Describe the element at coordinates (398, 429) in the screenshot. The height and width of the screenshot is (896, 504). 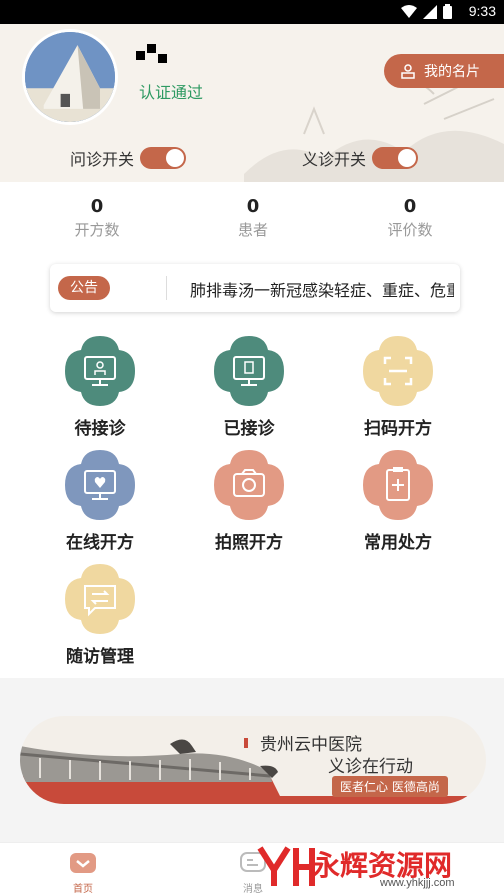
I see `function-label: 扫码开方` at that location.